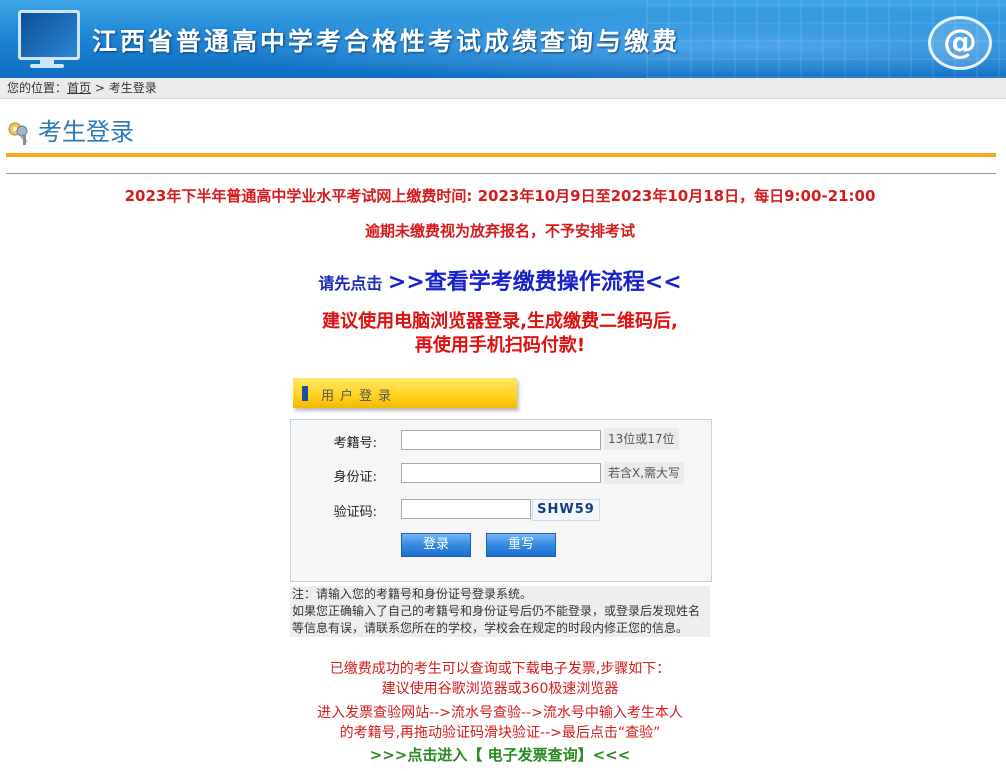  What do you see at coordinates (500, 754) in the screenshot?
I see `e-invoice-query-link: >>>点击进入【 电子发票查询】<<<` at bounding box center [500, 754].